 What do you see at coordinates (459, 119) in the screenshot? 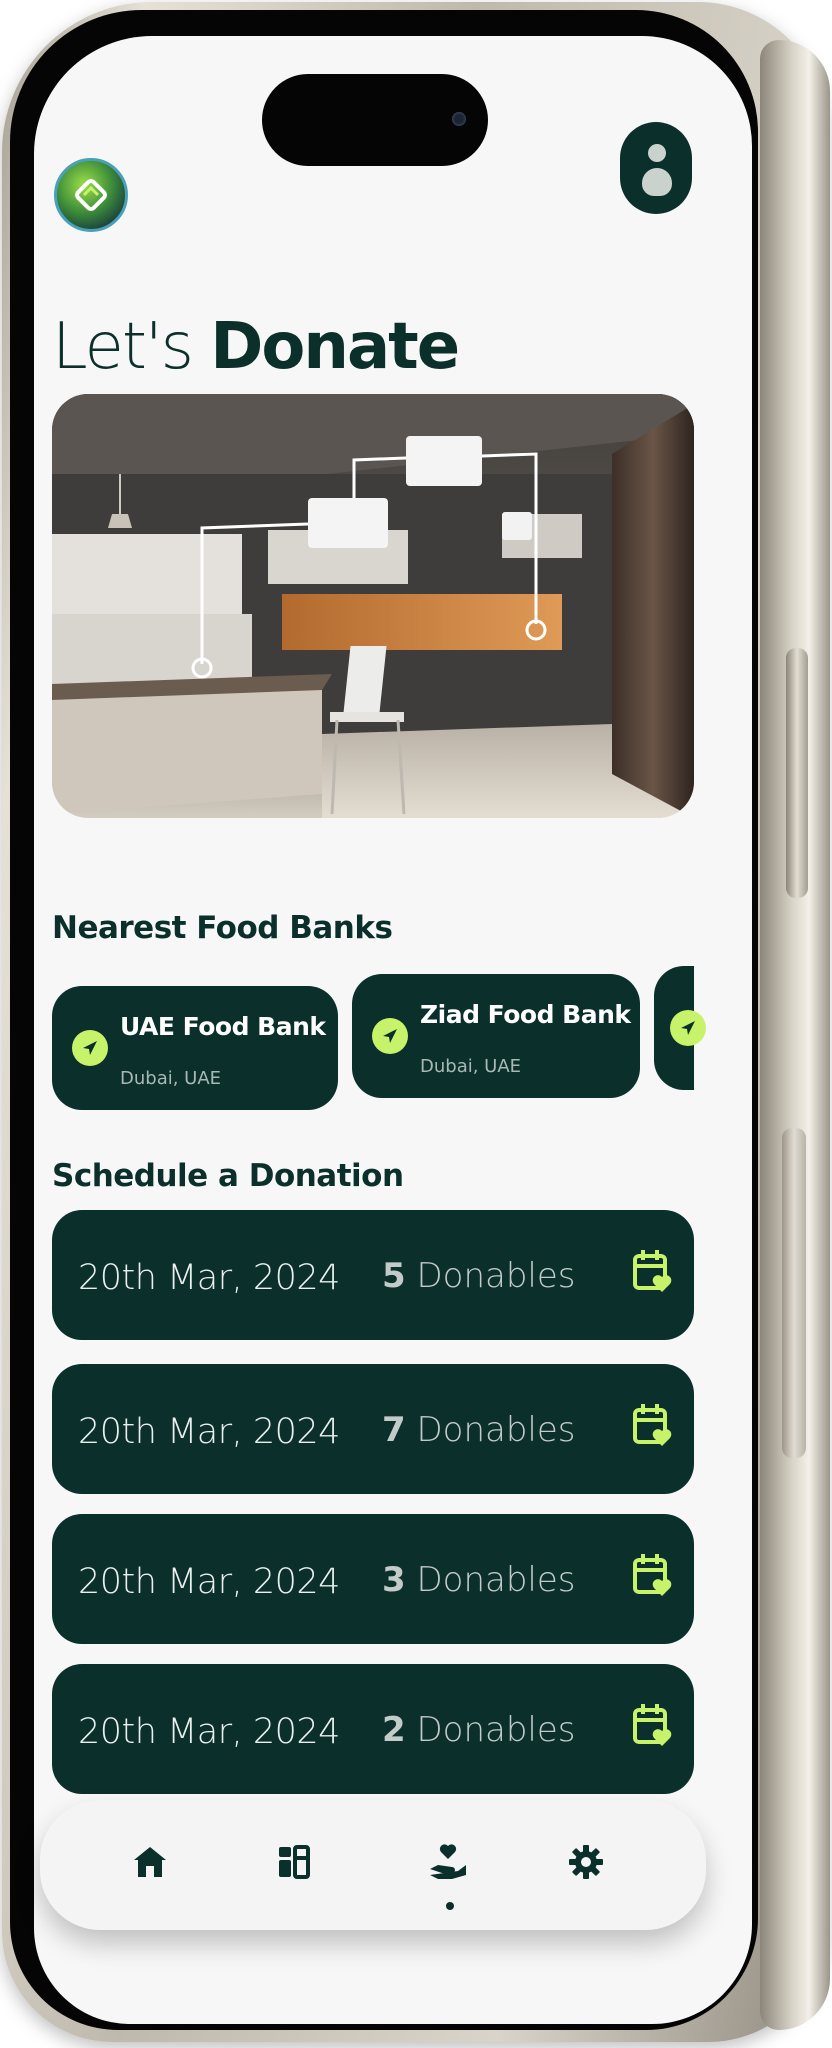
I see `front-camera` at bounding box center [459, 119].